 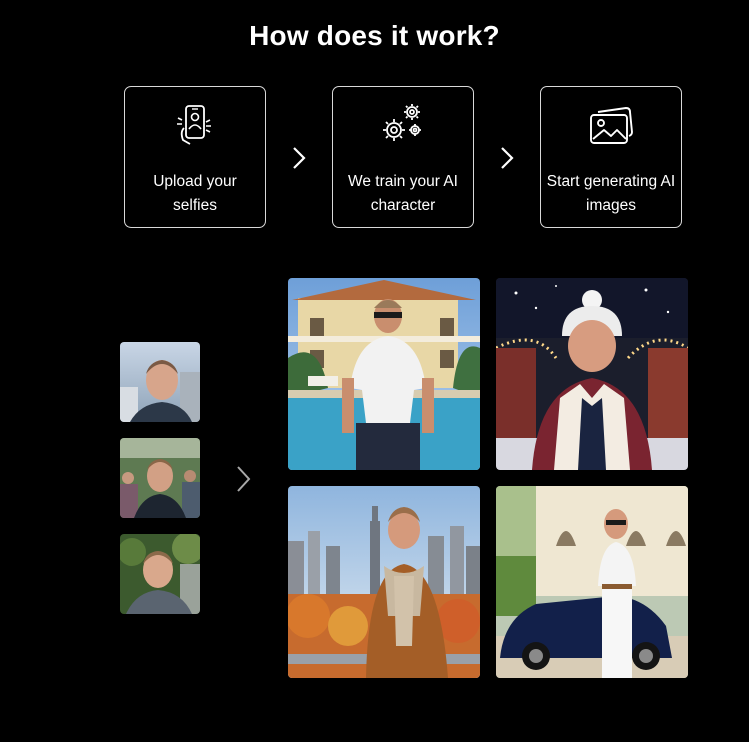 What do you see at coordinates (611, 193) in the screenshot?
I see `step-label: Start generating AI images` at bounding box center [611, 193].